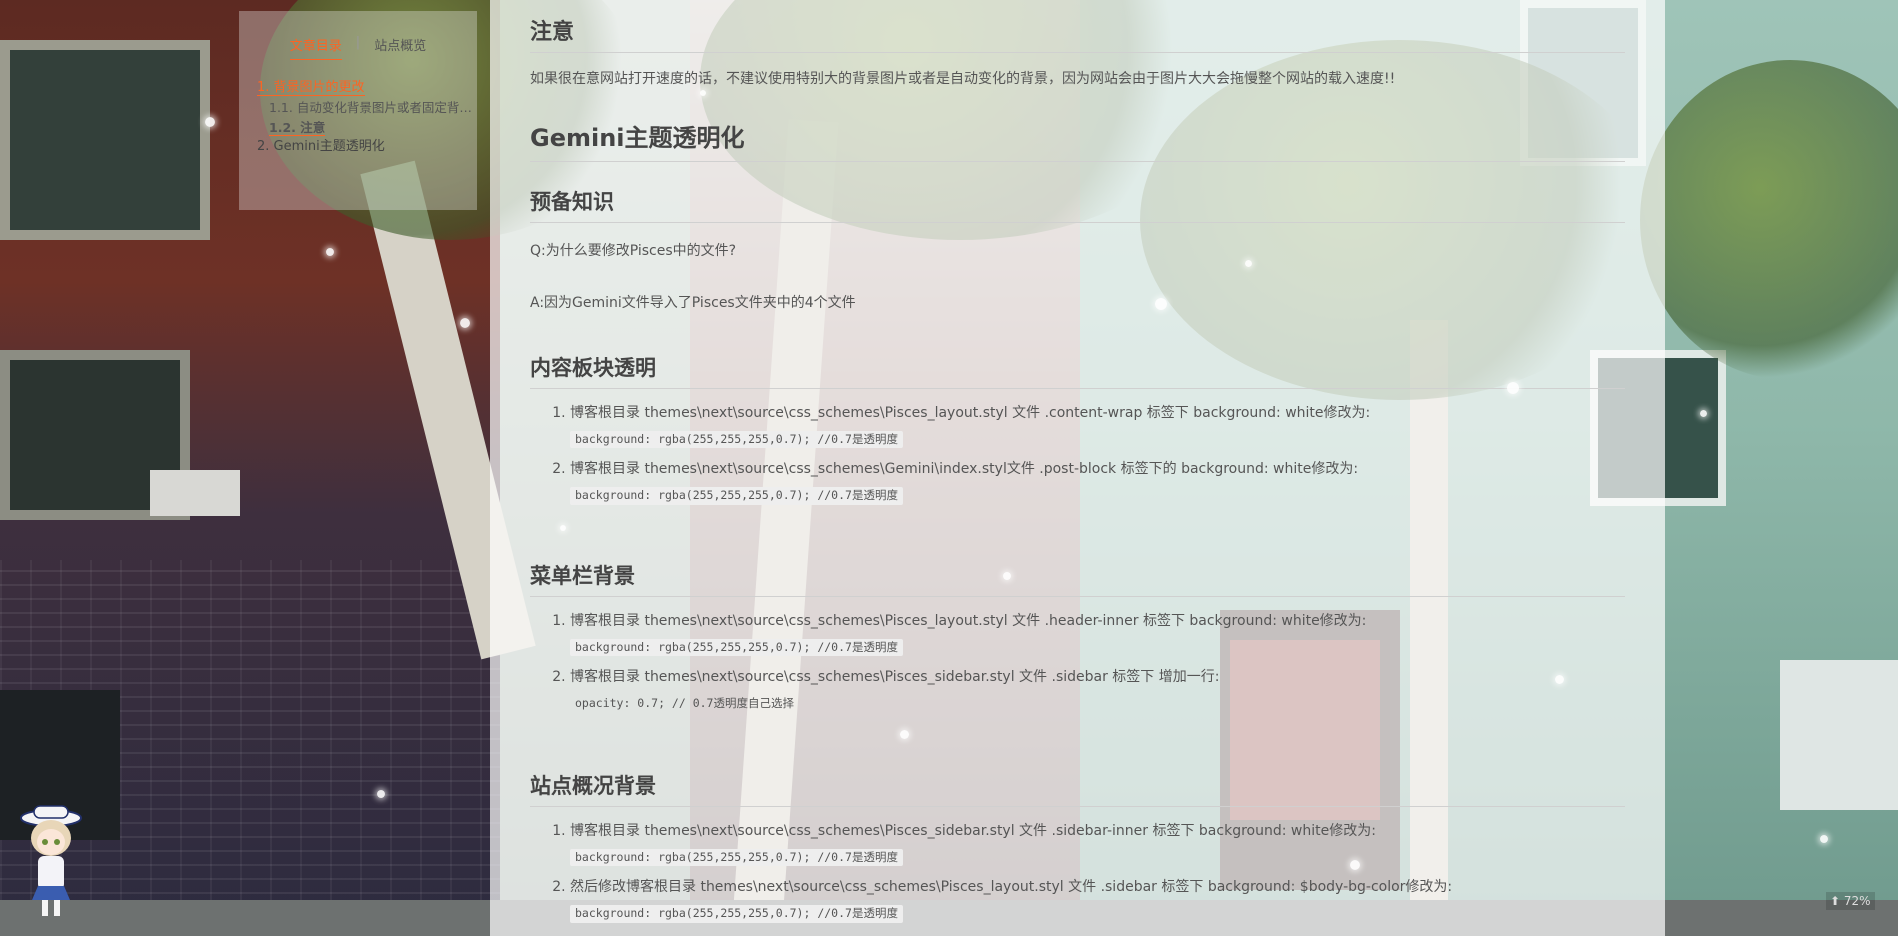  Describe the element at coordinates (1857, 901) in the screenshot. I see `scroll-percent: 72%` at that location.